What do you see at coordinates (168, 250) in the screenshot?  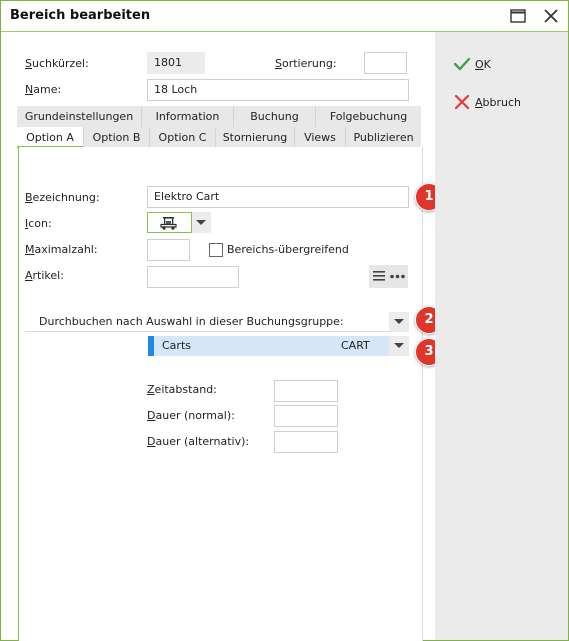 I see `maximalzahl-field` at bounding box center [168, 250].